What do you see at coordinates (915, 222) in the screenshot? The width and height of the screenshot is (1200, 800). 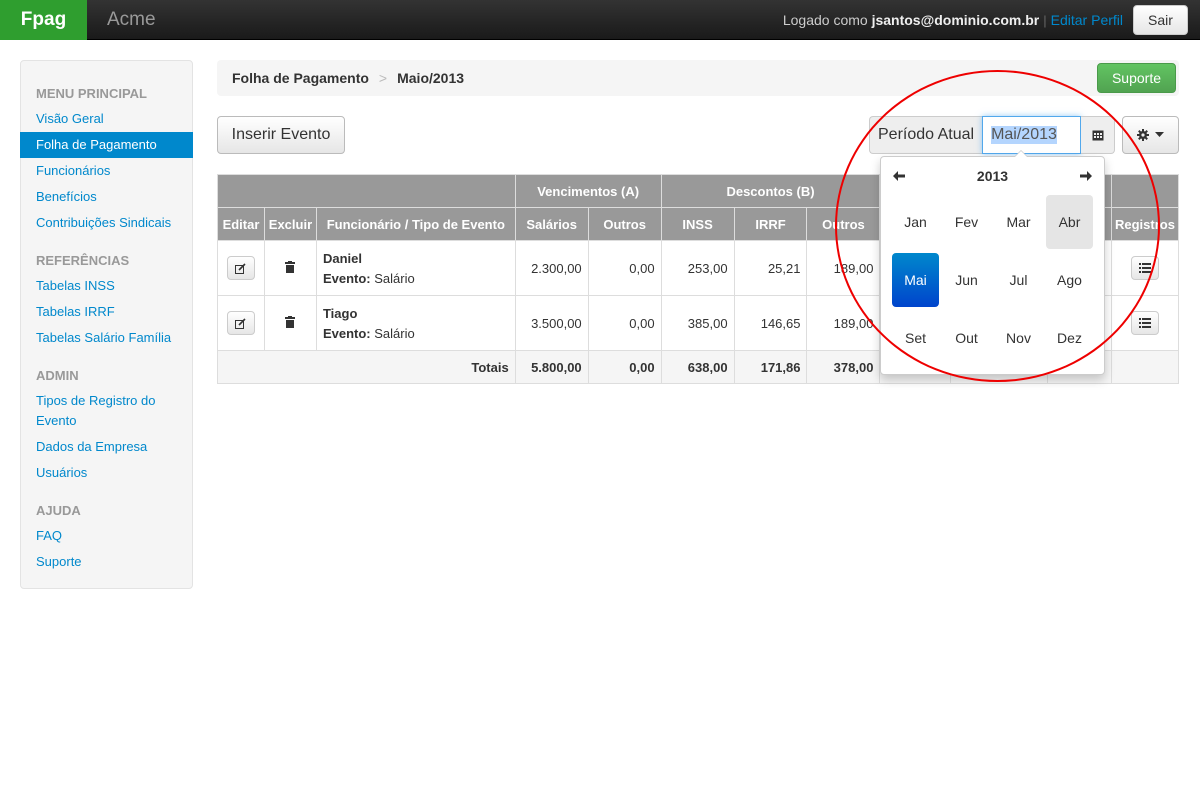 I see `month-jan: Jan` at bounding box center [915, 222].